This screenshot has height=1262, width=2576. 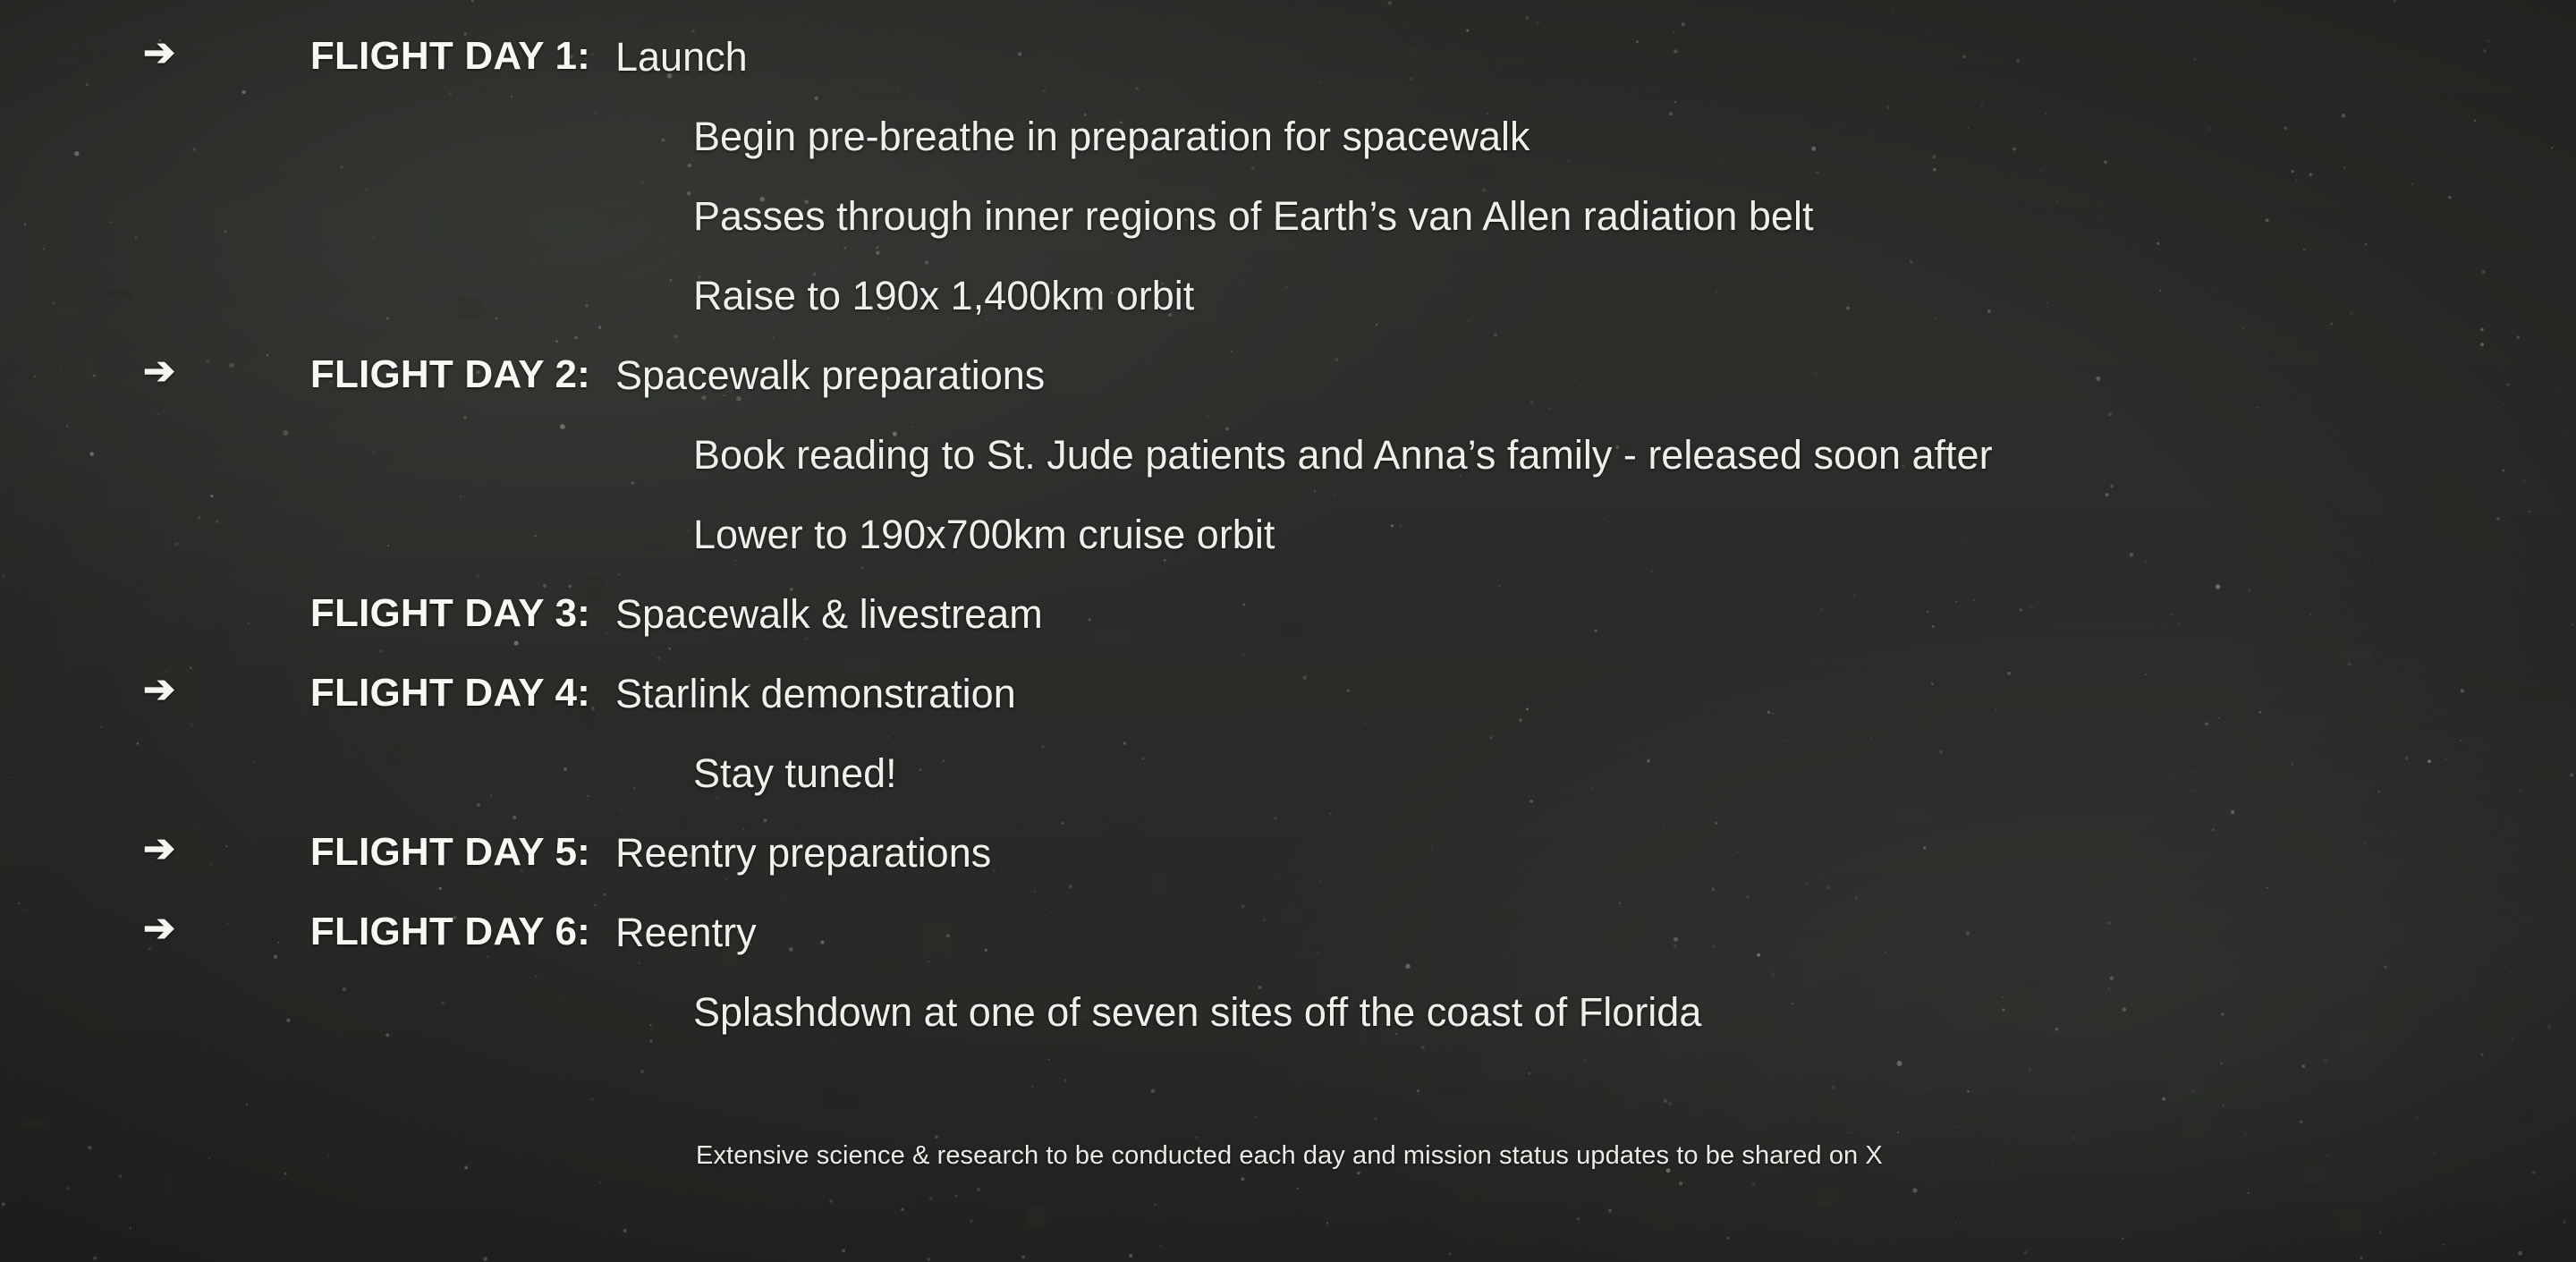 I want to click on flight-day-label: FLIGHT DAY 4:, so click(x=449, y=693).